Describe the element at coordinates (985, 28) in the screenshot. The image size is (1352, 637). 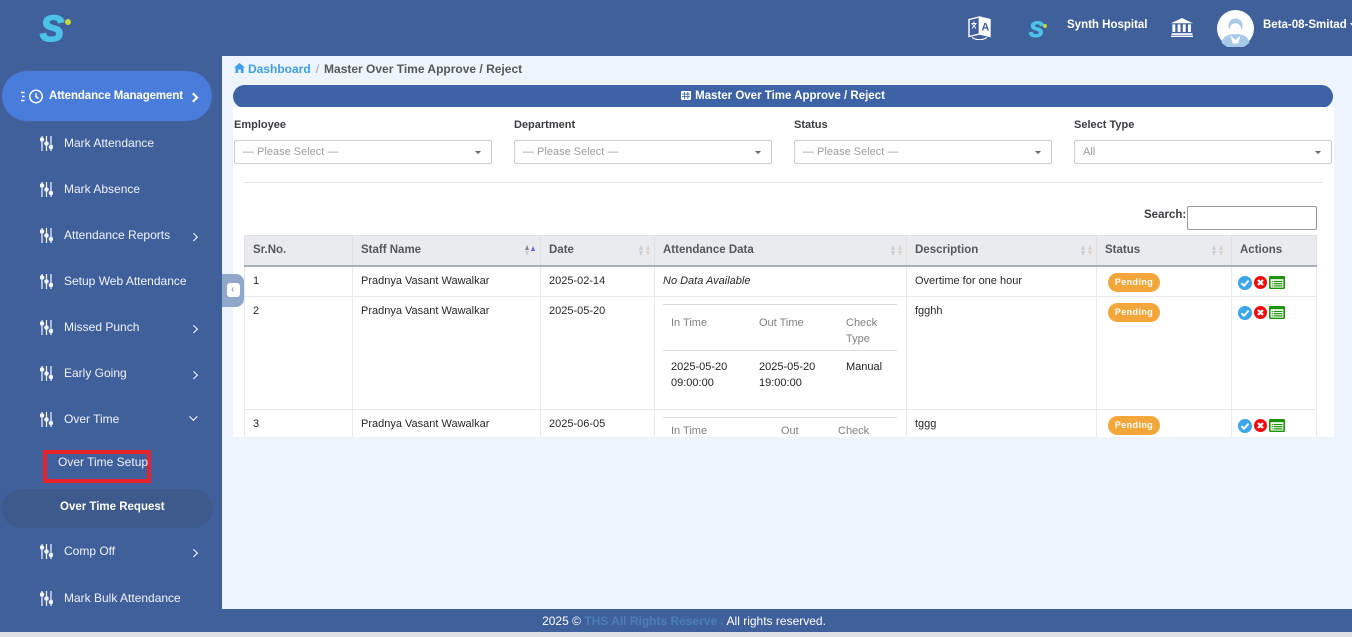
I see `svg-text: A` at that location.